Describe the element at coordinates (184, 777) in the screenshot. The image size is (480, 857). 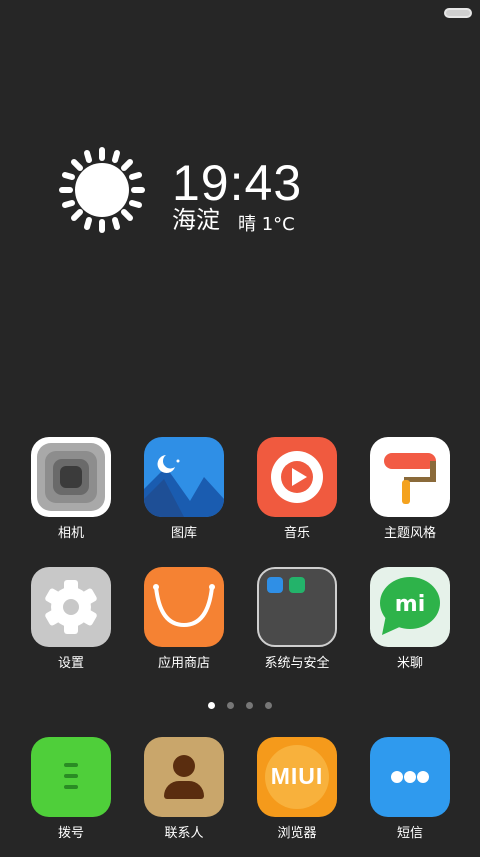
I see `contacts-icon` at that location.